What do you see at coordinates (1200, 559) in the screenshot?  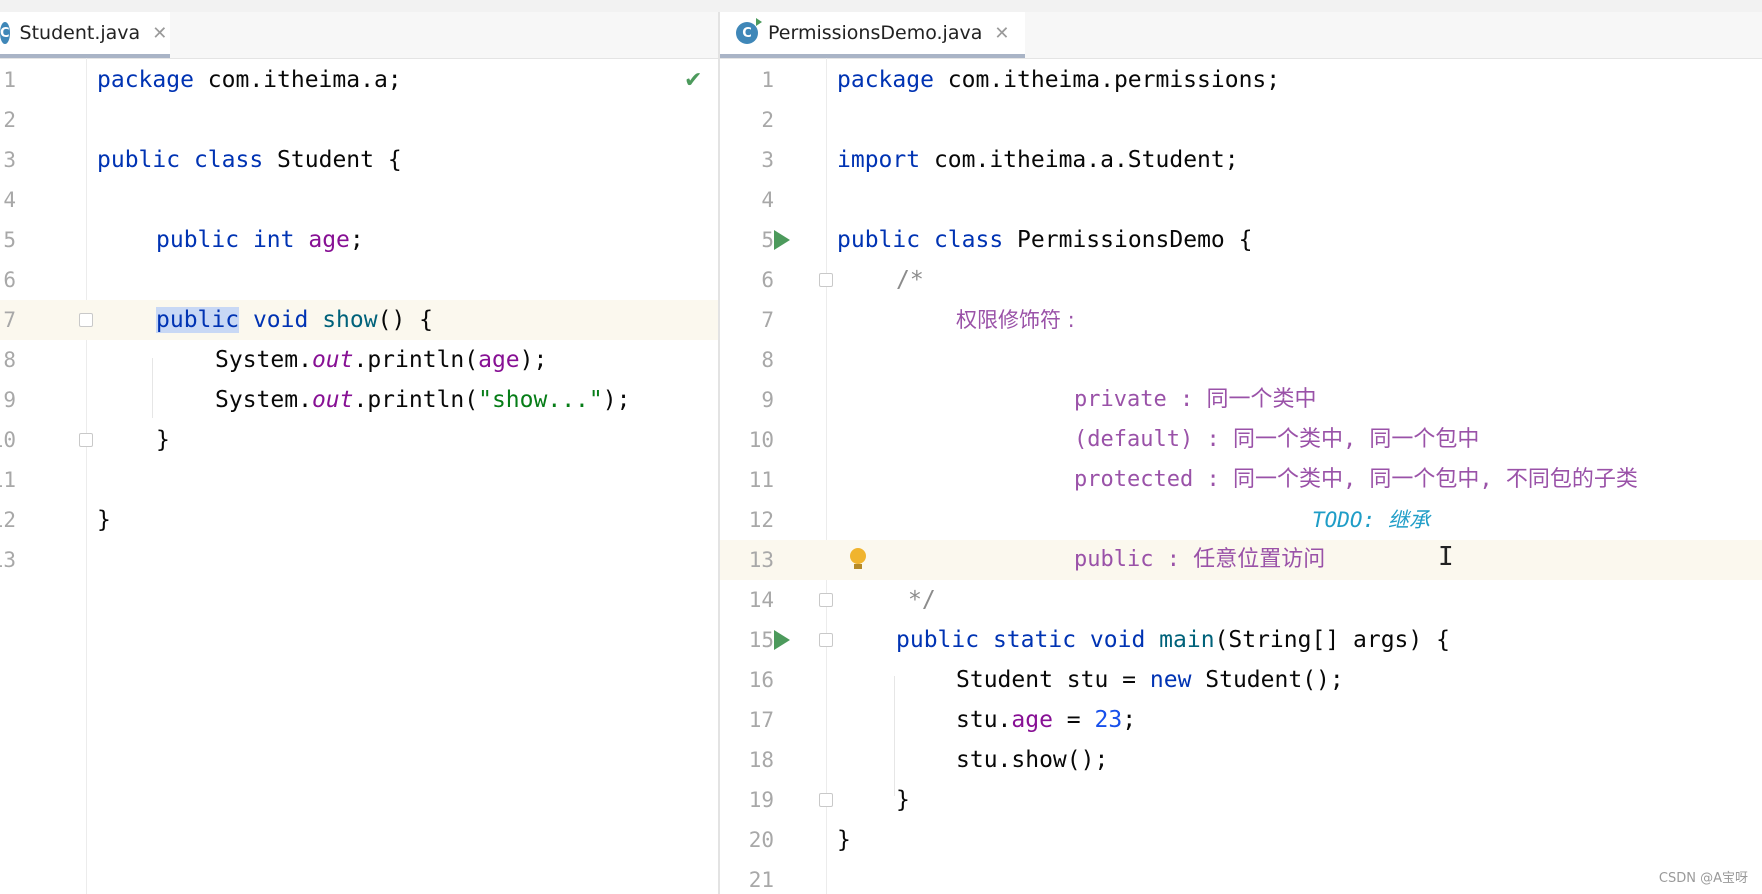 I see `comment-text: public : 任意位置访问` at bounding box center [1200, 559].